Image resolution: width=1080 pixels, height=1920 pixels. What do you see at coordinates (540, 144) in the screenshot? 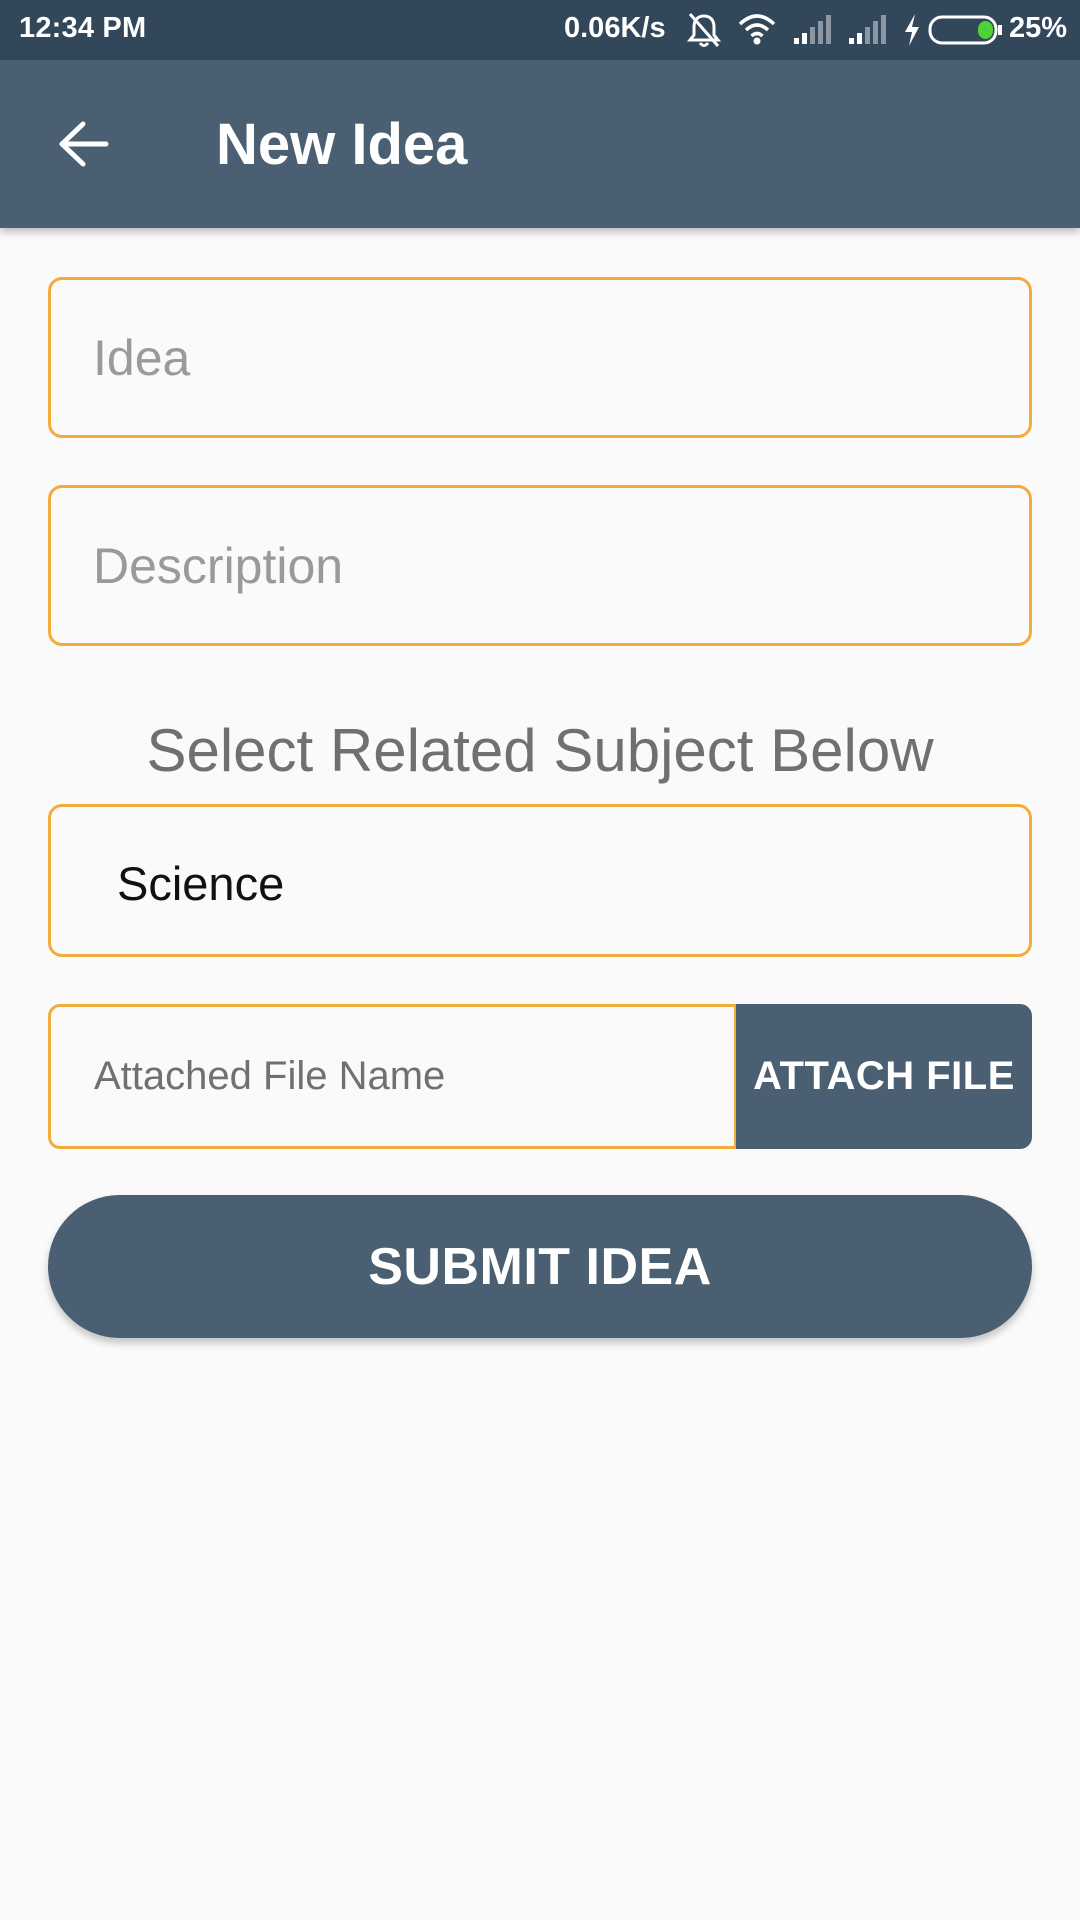
I see `app-bar: New Idea` at bounding box center [540, 144].